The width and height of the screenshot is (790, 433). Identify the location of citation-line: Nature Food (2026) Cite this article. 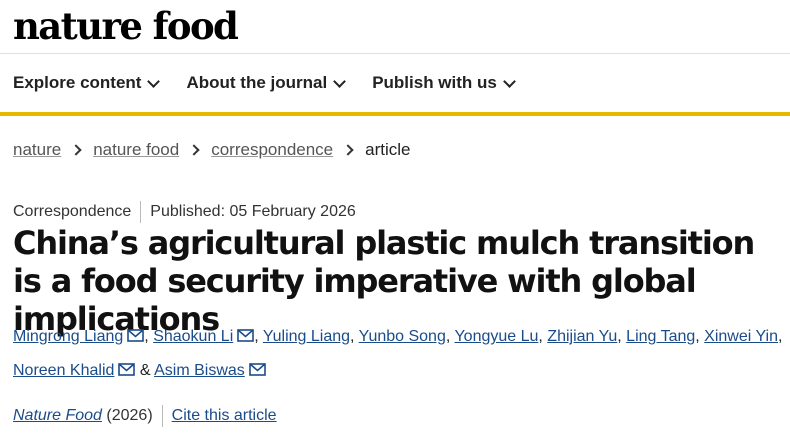
(145, 416).